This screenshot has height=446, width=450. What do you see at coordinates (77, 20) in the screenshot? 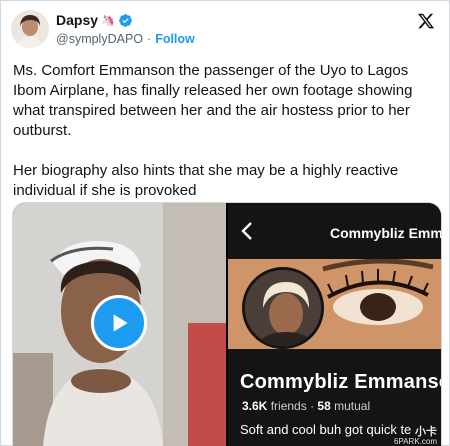
I see `author-name: Dapsy` at bounding box center [77, 20].